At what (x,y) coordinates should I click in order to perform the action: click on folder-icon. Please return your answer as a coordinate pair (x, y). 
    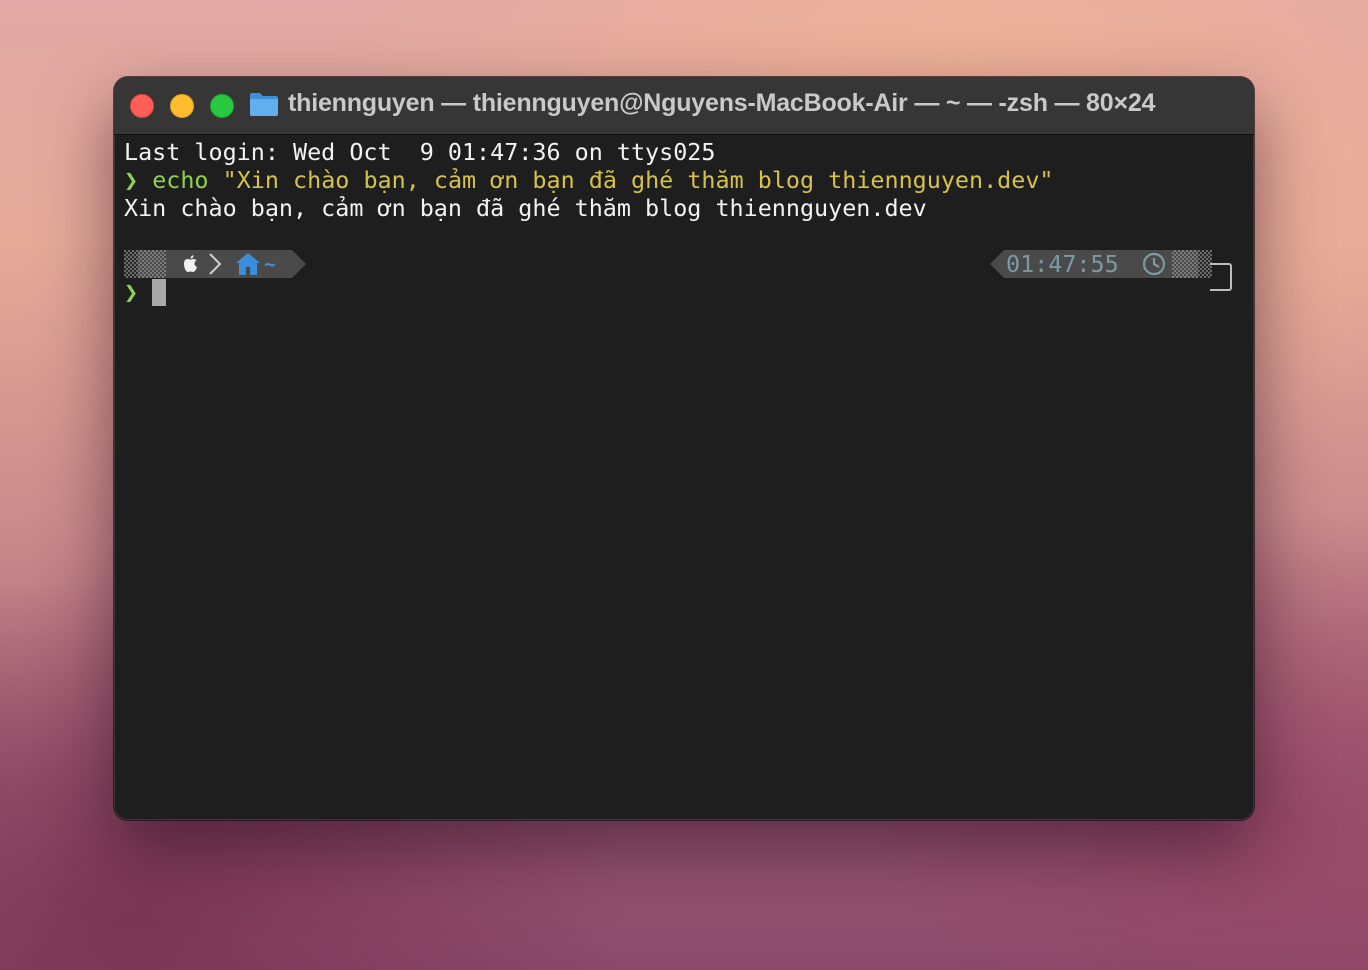
    Looking at the image, I should click on (264, 104).